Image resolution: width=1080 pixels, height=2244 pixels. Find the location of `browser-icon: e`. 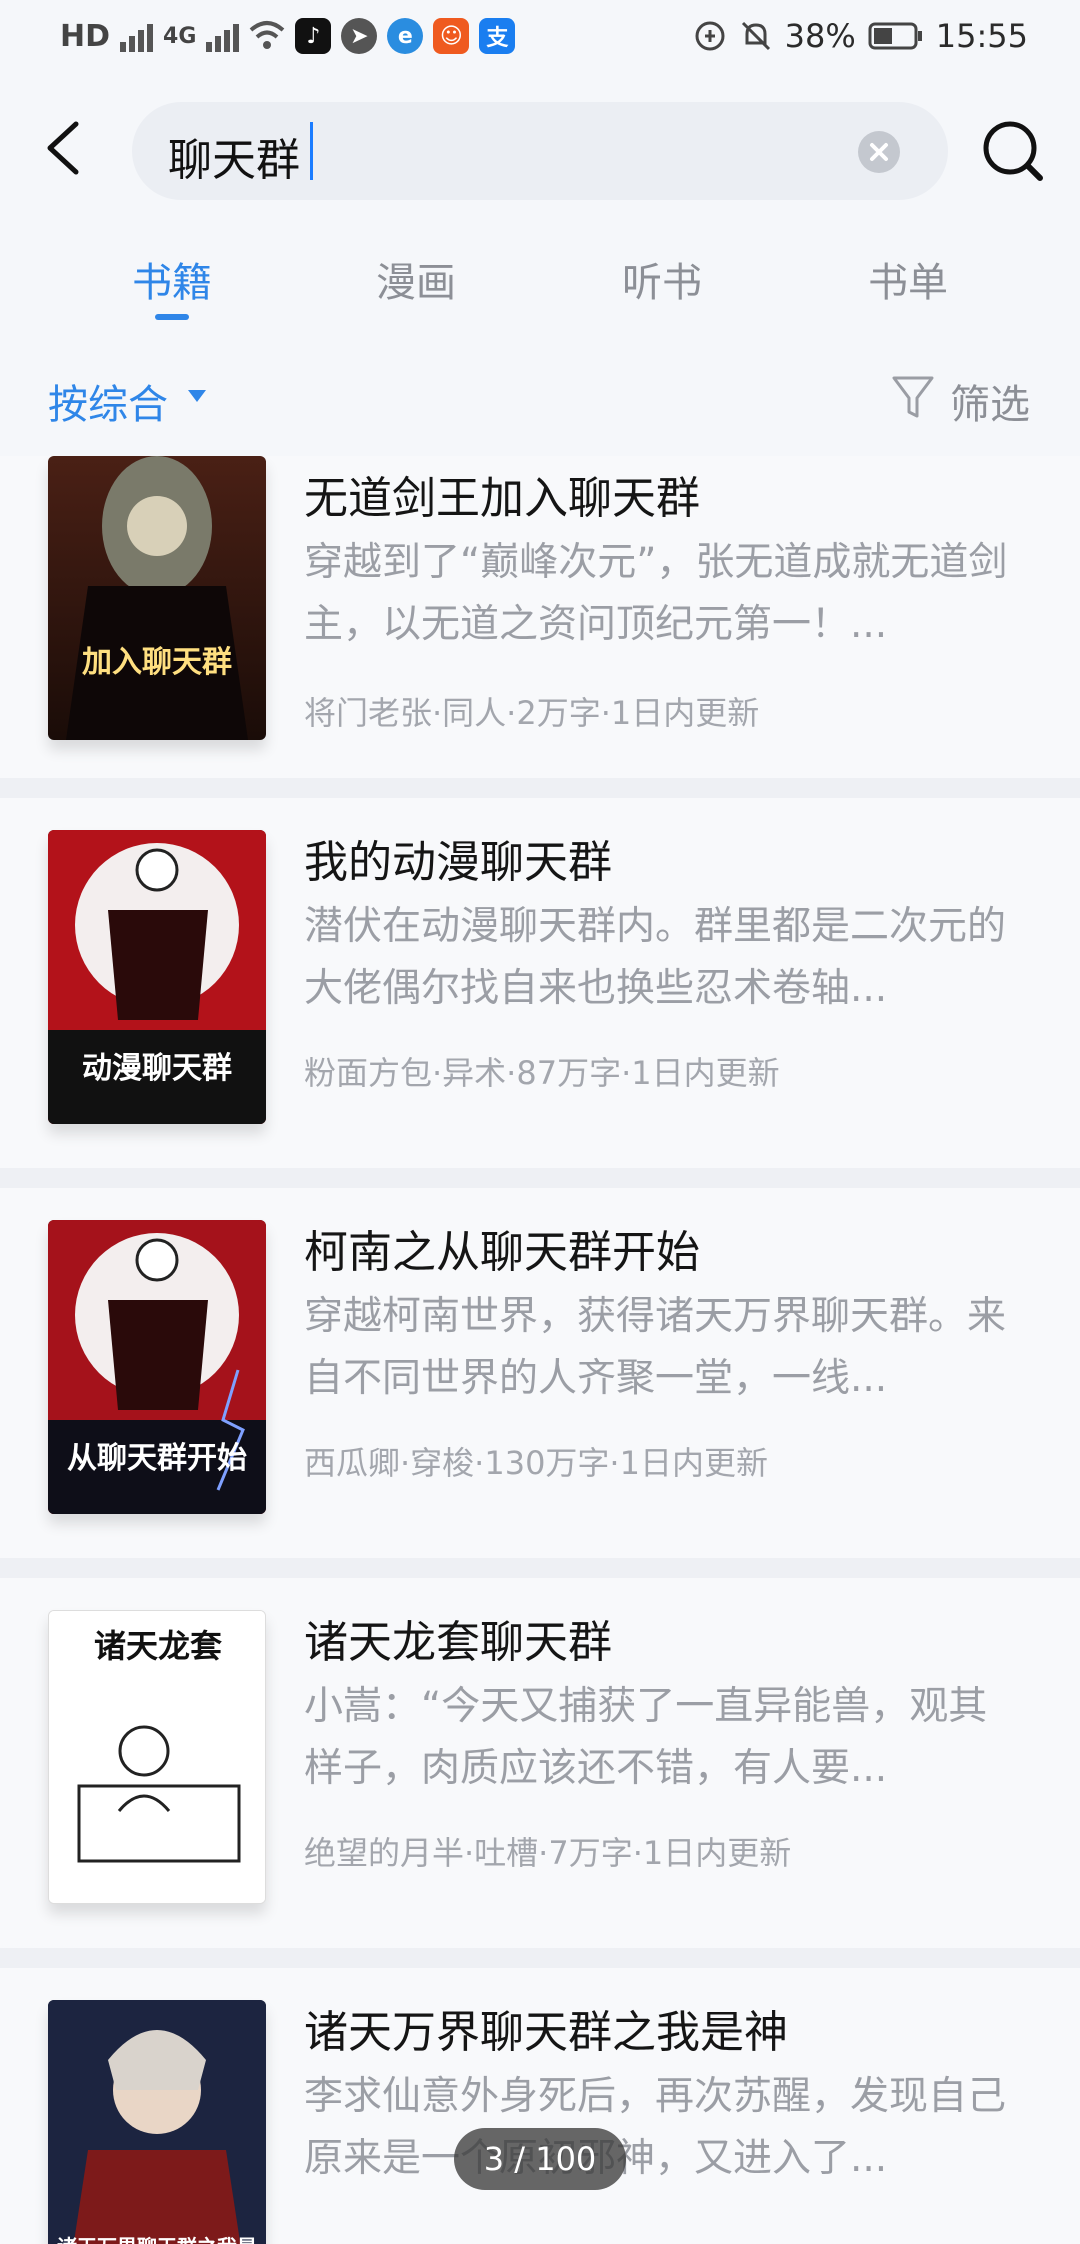

browser-icon: e is located at coordinates (405, 36).